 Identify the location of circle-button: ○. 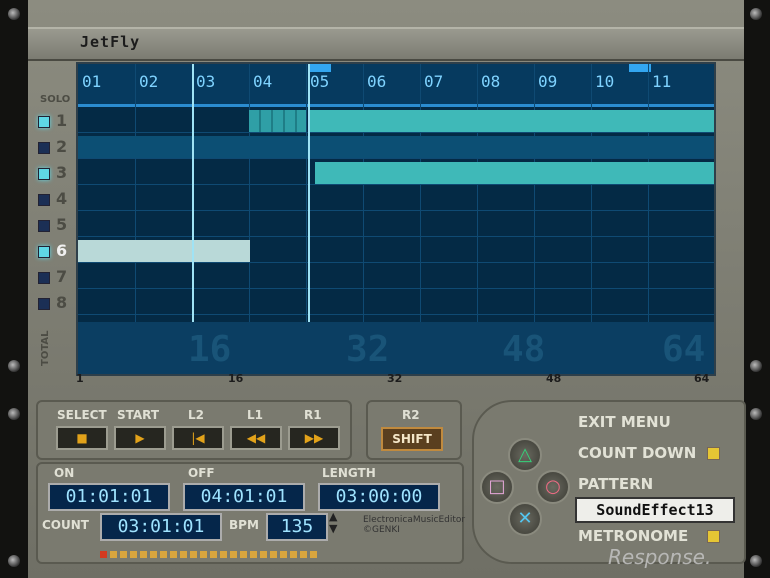
(553, 487).